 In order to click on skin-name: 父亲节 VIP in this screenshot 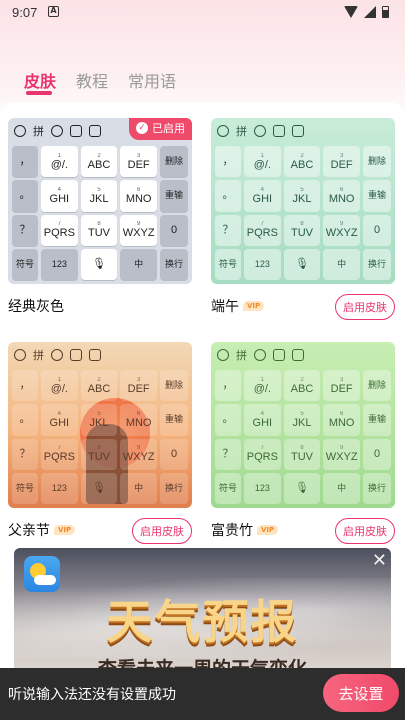, I will do `click(42, 530)`.